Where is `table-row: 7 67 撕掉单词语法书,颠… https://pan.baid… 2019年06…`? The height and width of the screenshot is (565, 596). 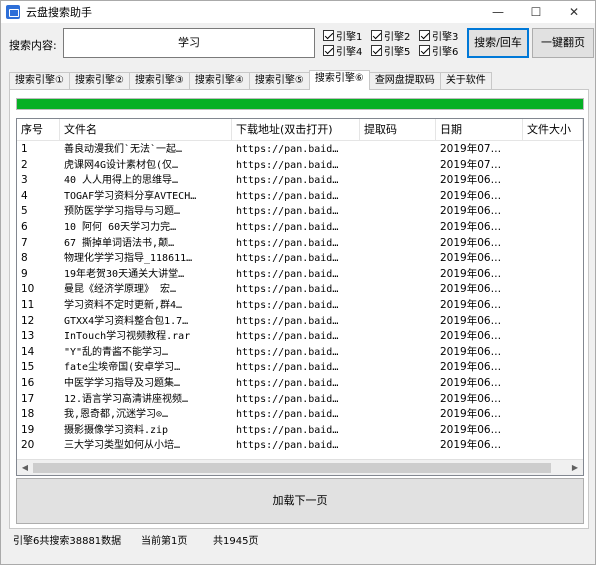
table-row: 7 67 撕掉单词语法书,颠… https://pan.baid… 2019年06… is located at coordinates (300, 244).